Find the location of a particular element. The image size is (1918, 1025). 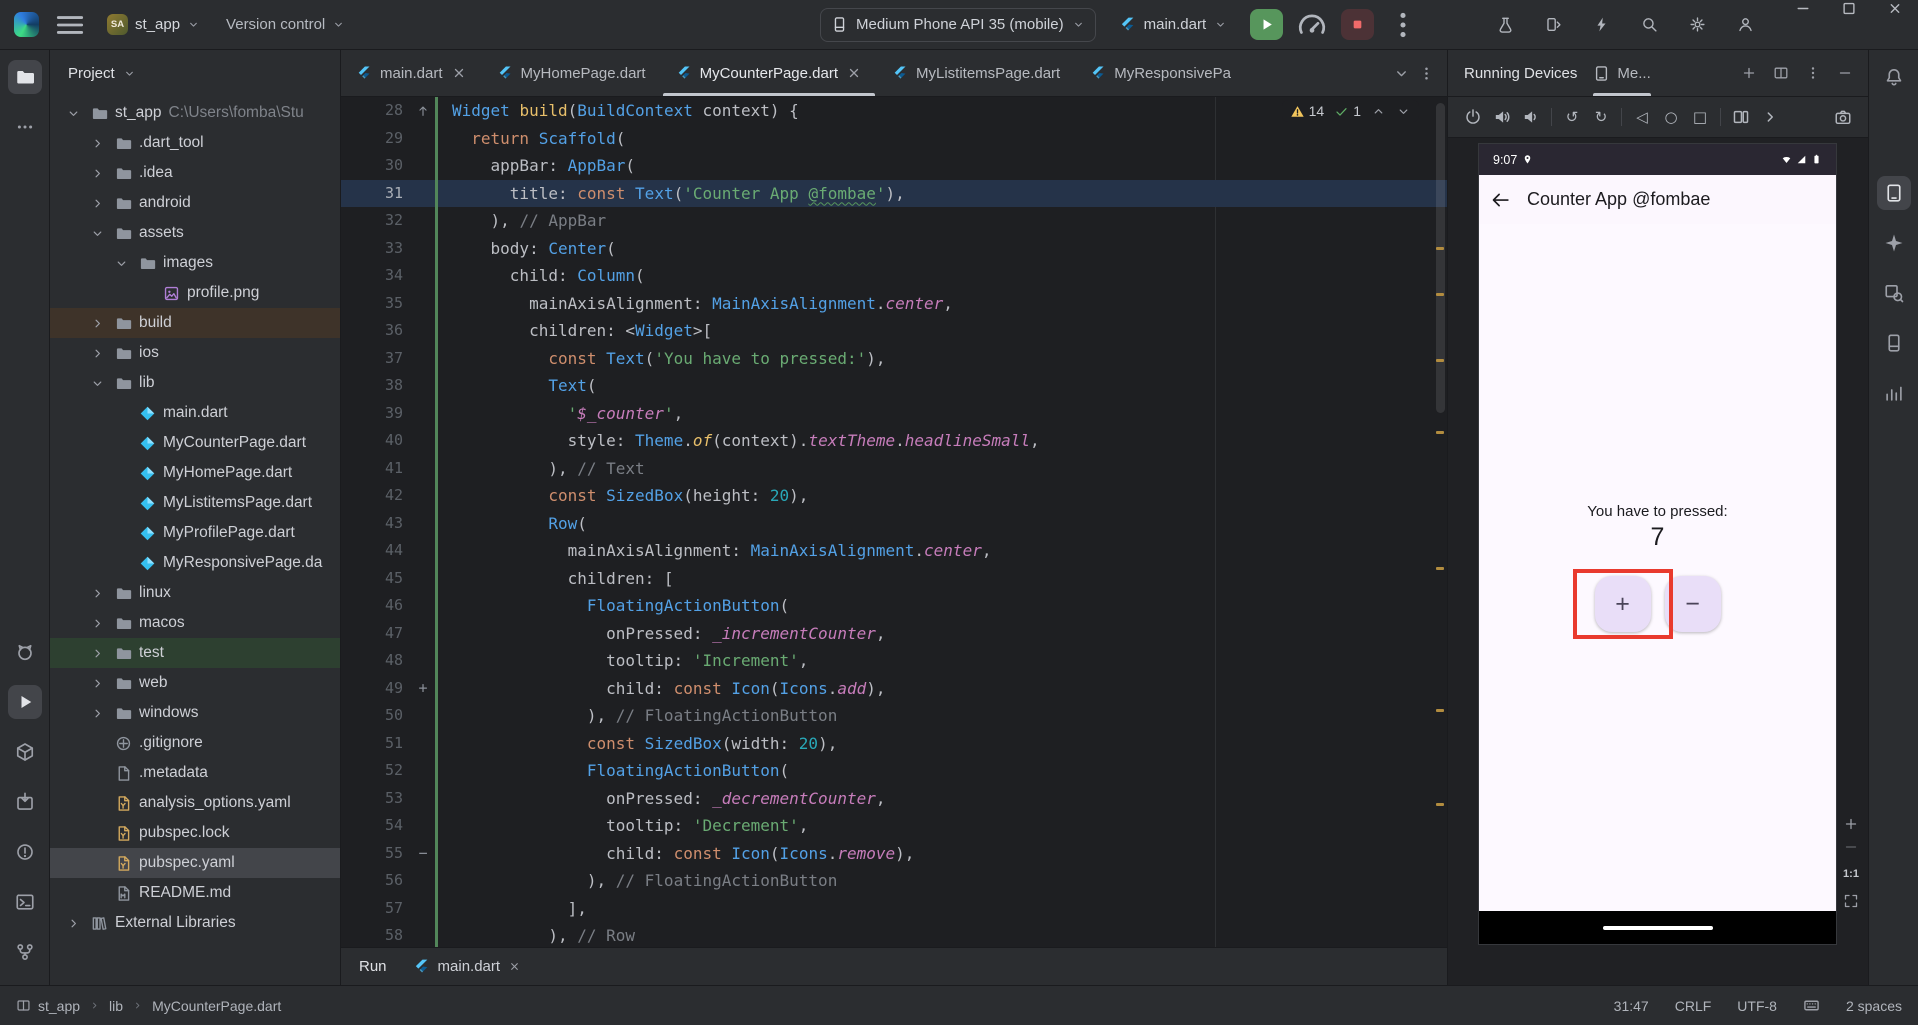

tree-item-st-app: st_app C:\Users\fomba\Stu is located at coordinates (195, 113).